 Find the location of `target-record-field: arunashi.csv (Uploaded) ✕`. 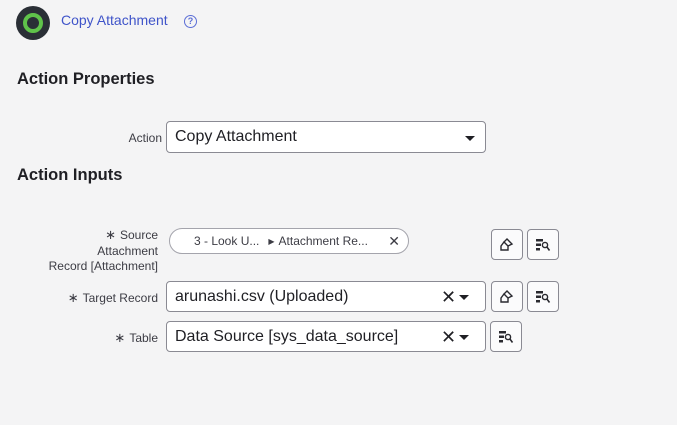

target-record-field: arunashi.csv (Uploaded) ✕ is located at coordinates (326, 296).